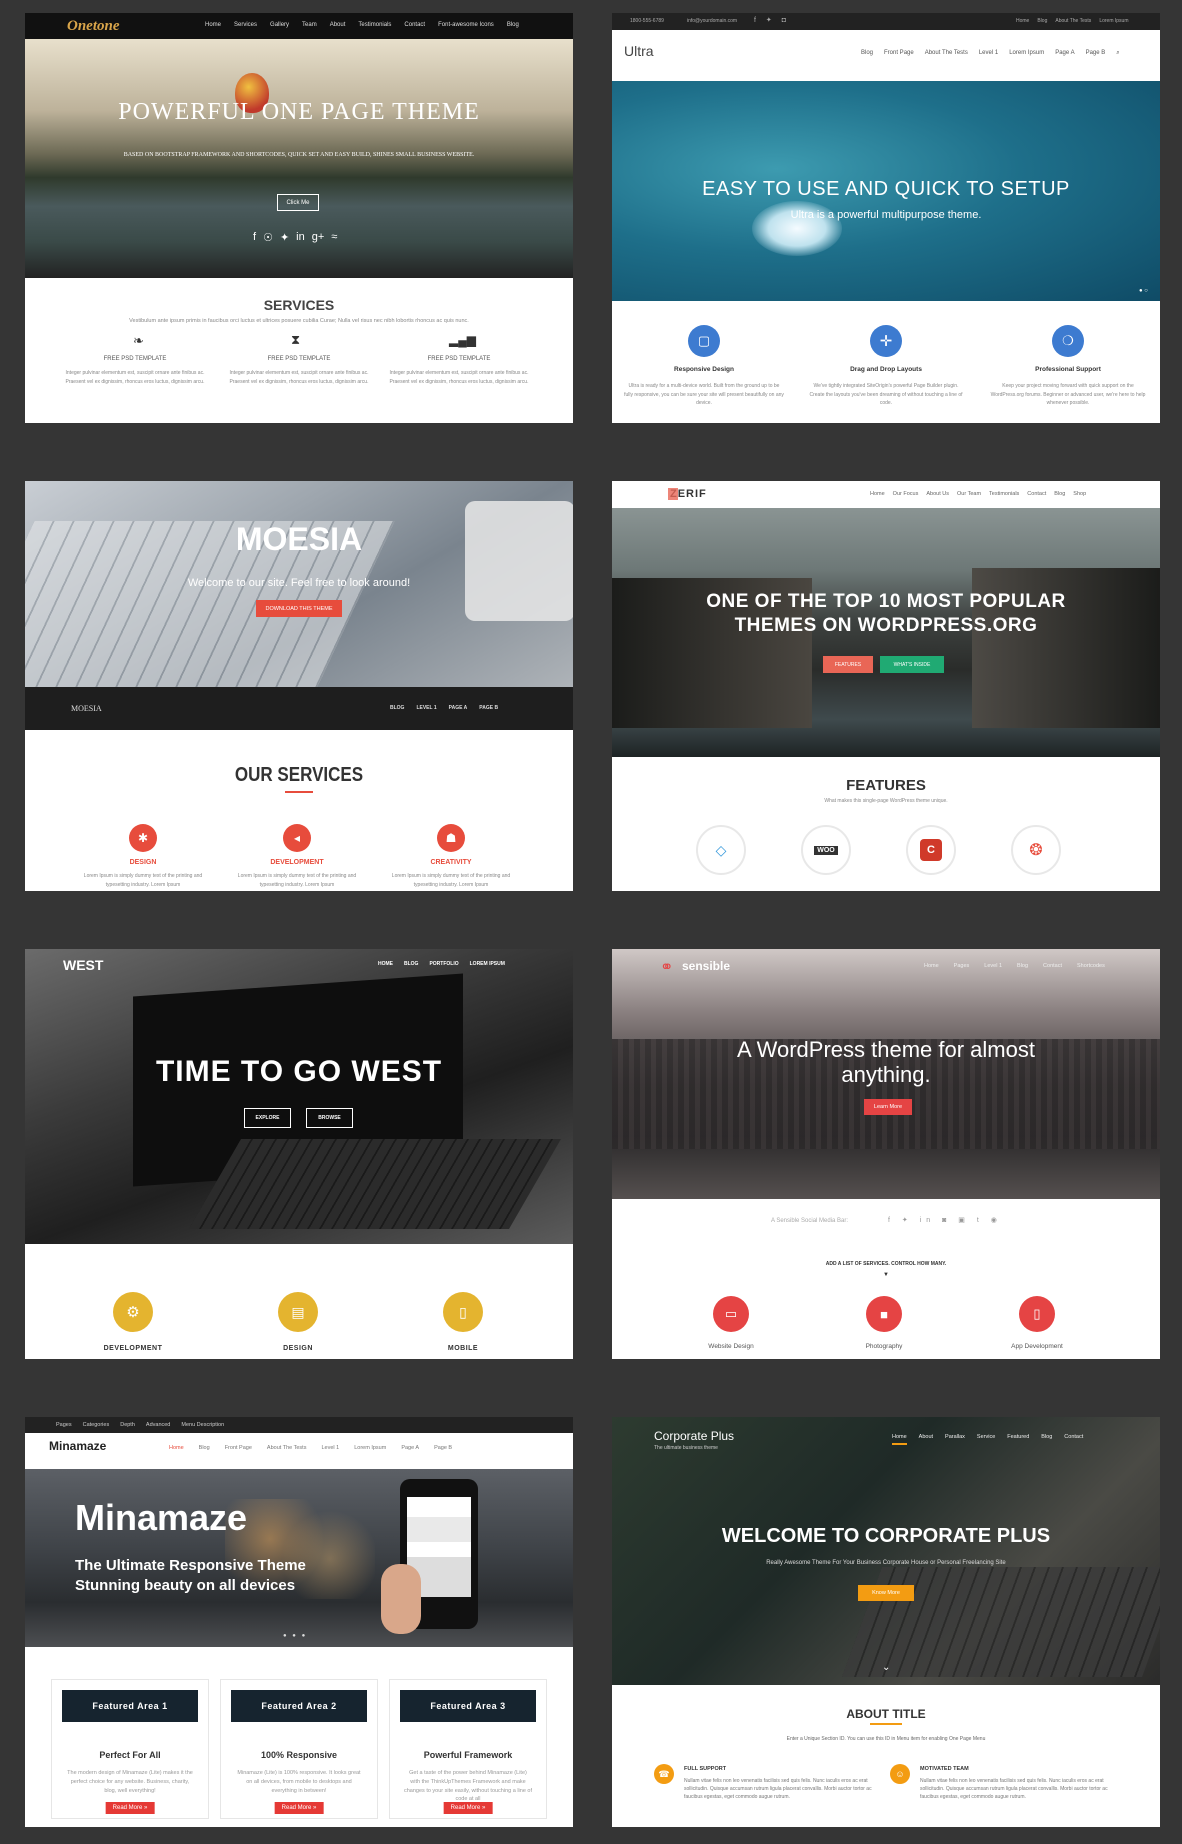 The width and height of the screenshot is (1182, 1844). What do you see at coordinates (334, 237) in the screenshot?
I see `rss-icon: ≈` at bounding box center [334, 237].